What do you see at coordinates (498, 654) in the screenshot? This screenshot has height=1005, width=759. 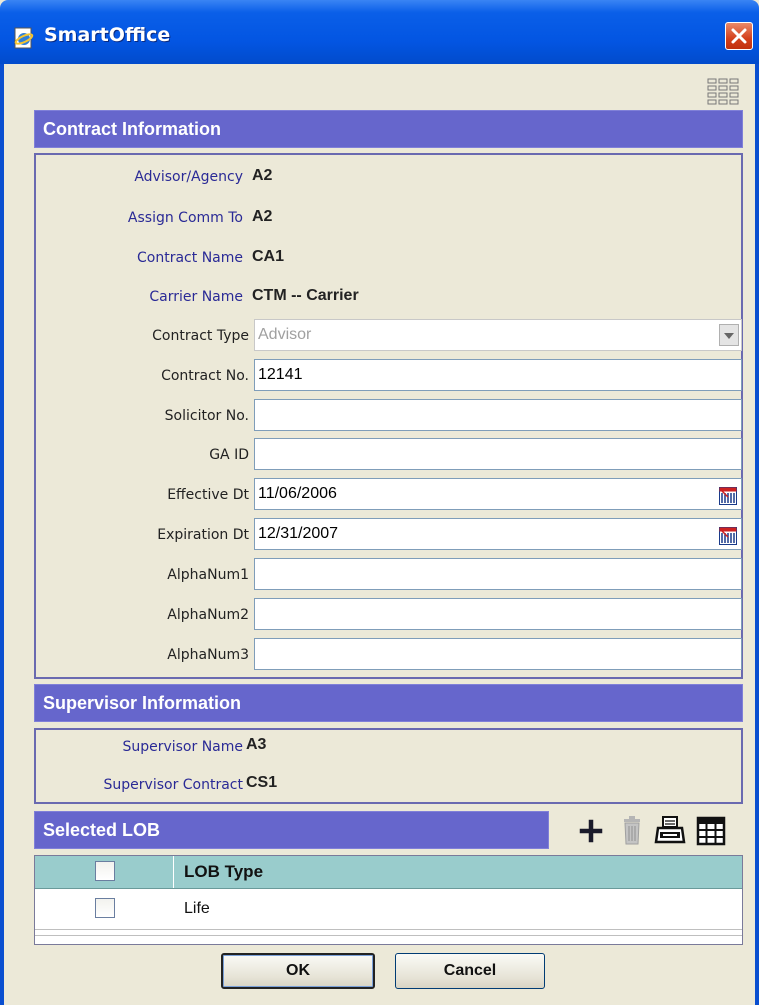 I see `alphanum3-input` at bounding box center [498, 654].